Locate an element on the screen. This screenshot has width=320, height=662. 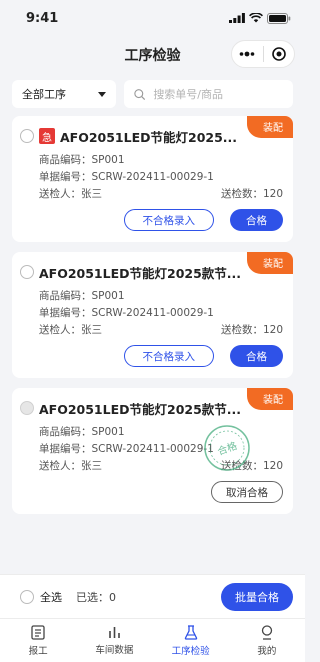
status-icons is located at coordinates (260, 18).